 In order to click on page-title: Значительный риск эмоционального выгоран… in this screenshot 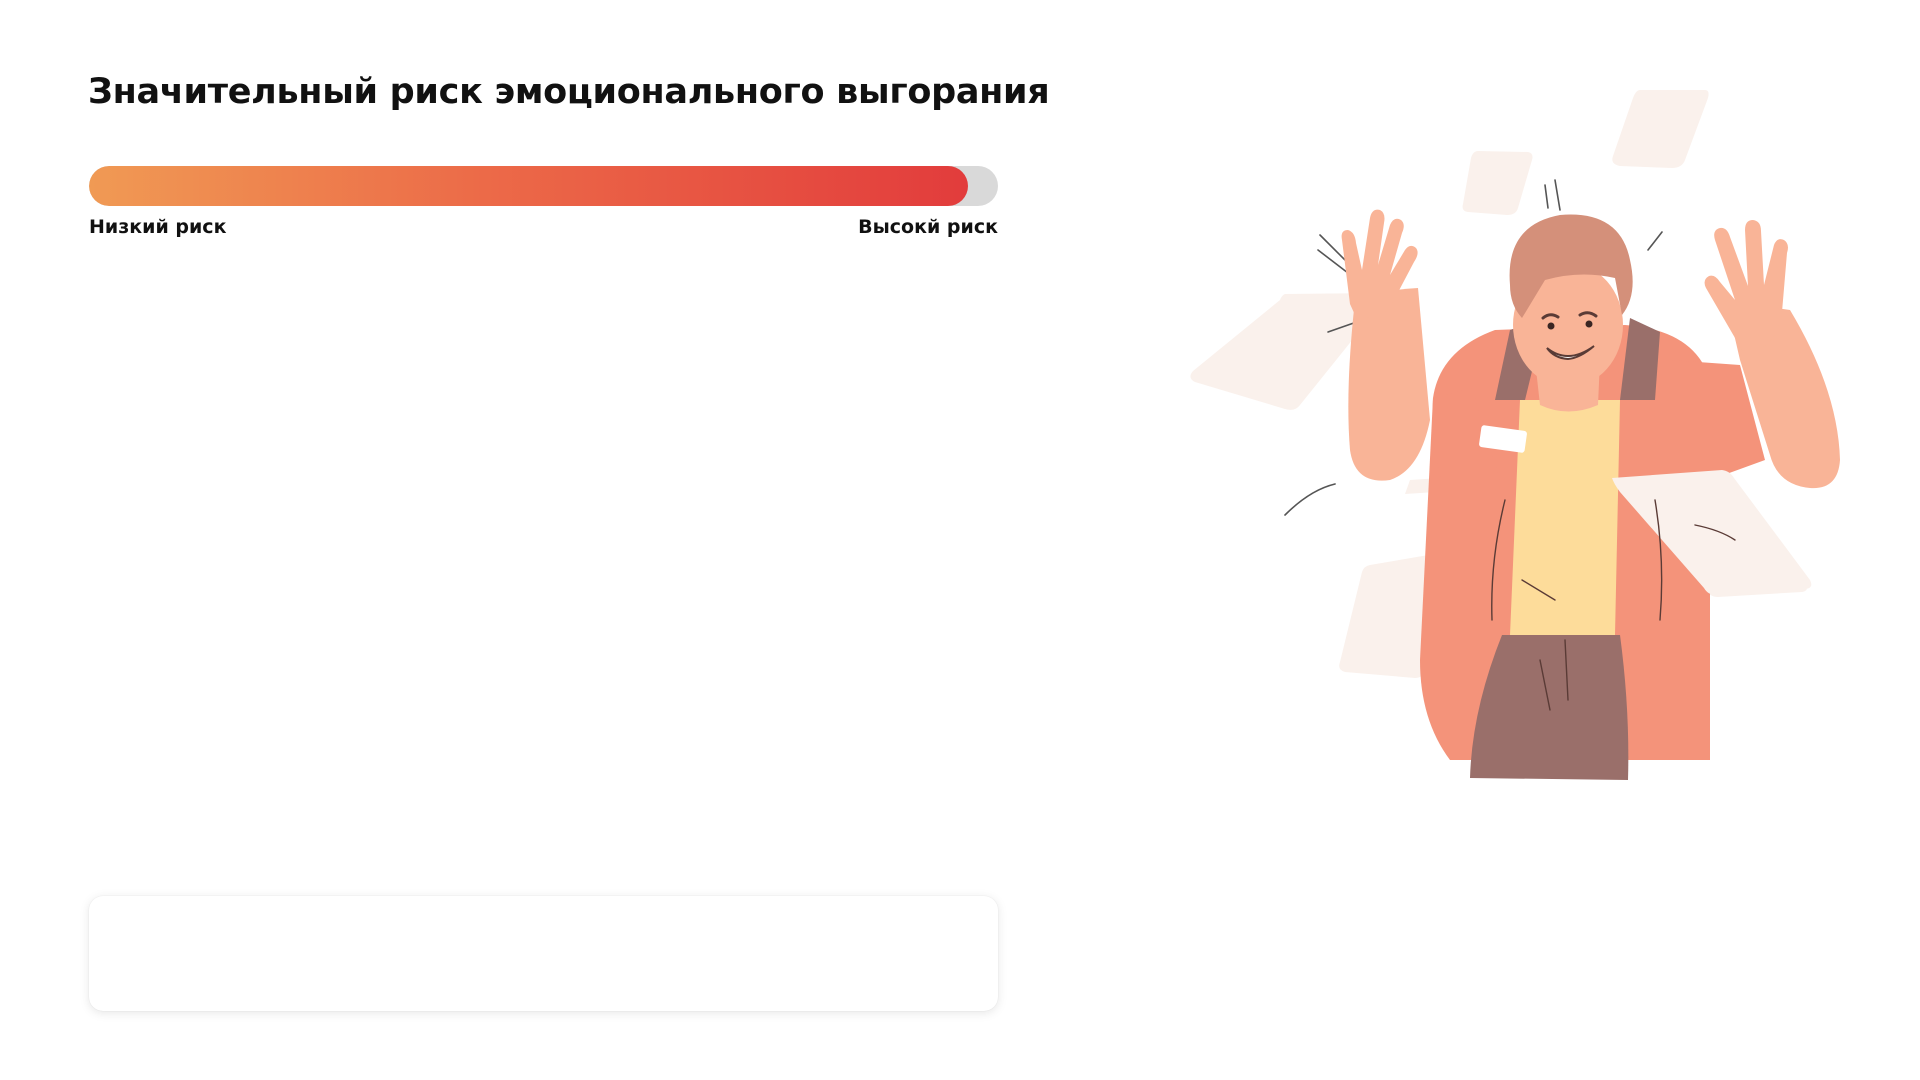, I will do `click(569, 92)`.